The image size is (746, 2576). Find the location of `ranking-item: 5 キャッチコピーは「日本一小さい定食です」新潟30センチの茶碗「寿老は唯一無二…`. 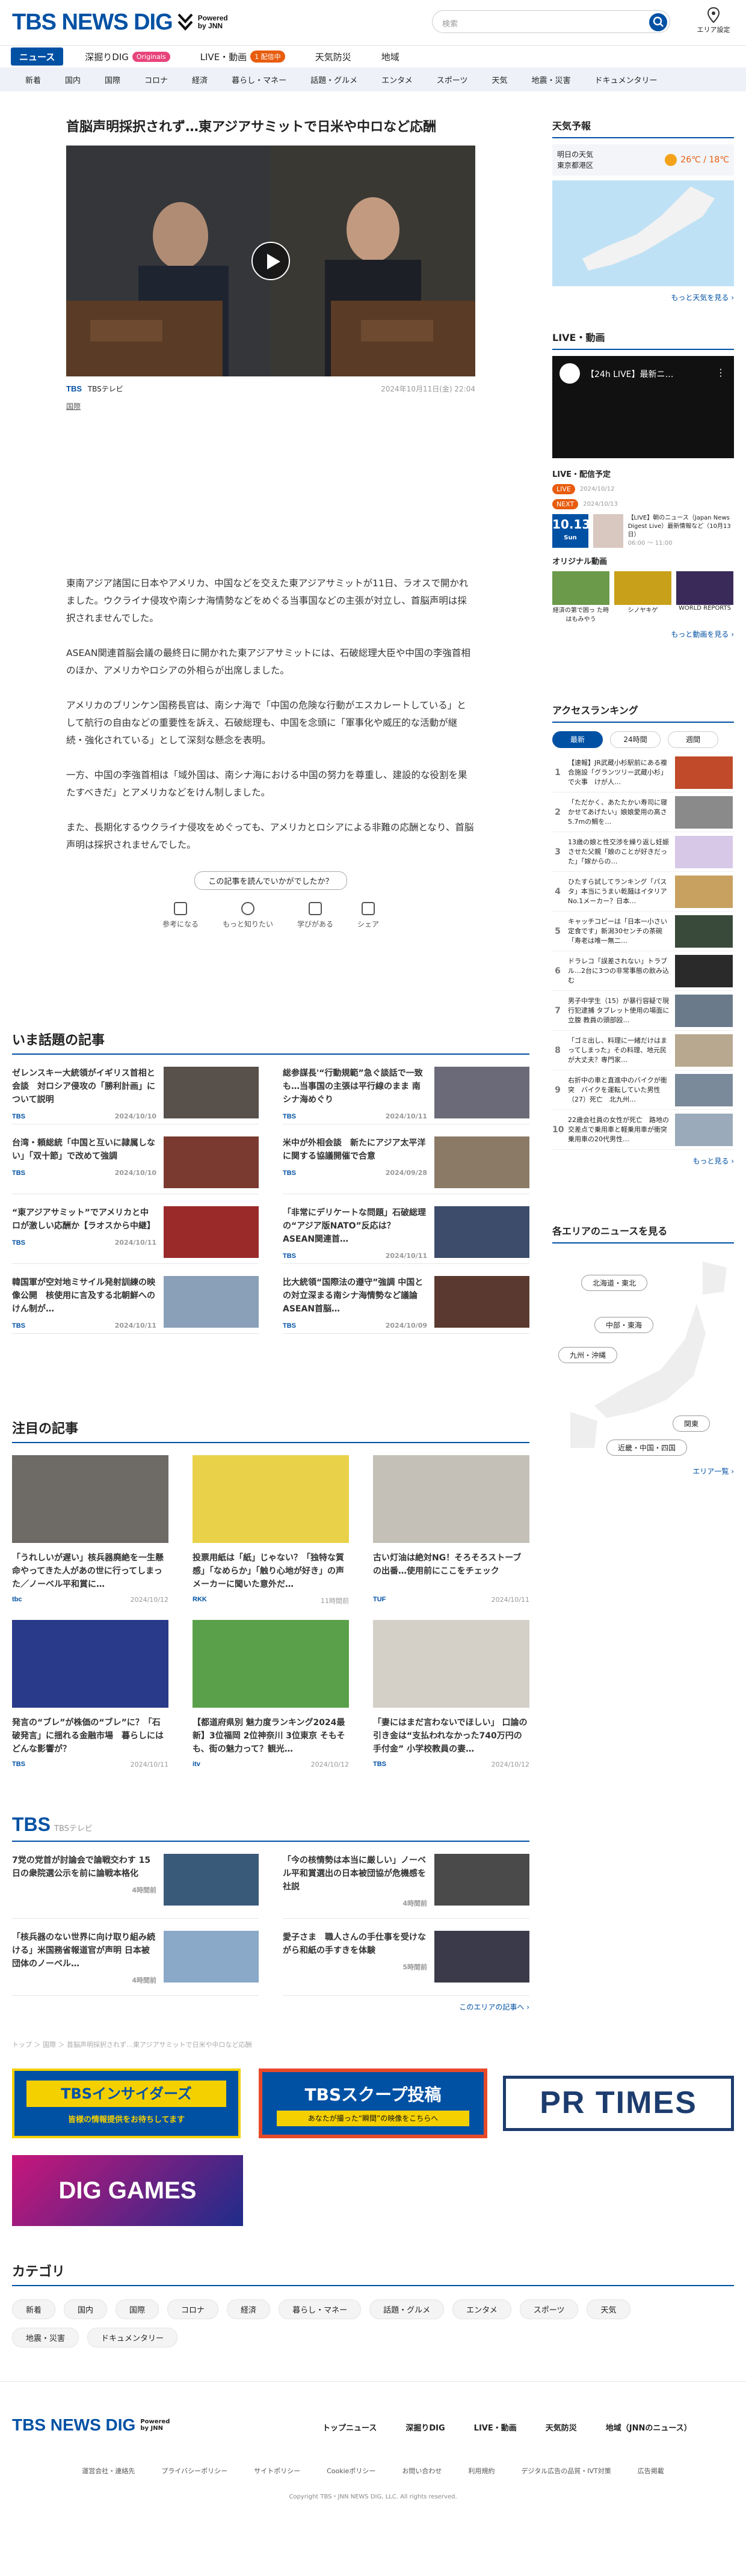

ranking-item: 5 キャッチコピーは「日本一小さい定食です」新潟30センチの茶碗「寿老は唯一無二… is located at coordinates (643, 931).